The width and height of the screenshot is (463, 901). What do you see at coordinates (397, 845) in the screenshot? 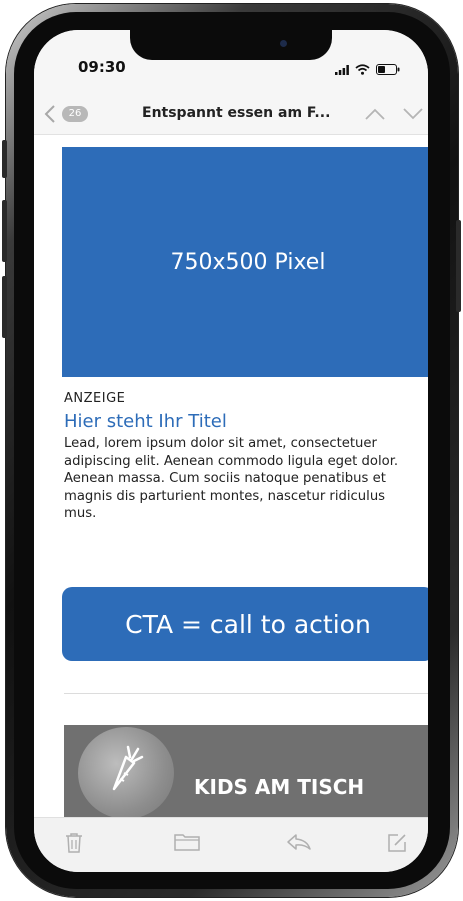
I see `compose-icon` at bounding box center [397, 845].